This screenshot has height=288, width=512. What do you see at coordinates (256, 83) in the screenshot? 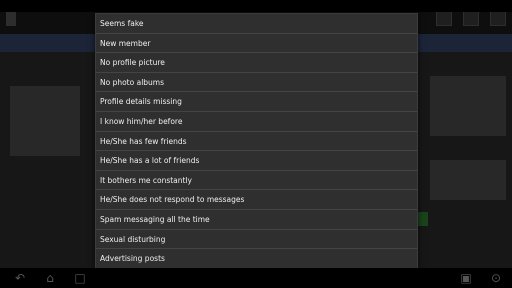
I see `option-no-photo-albums: No photo albums` at bounding box center [256, 83].